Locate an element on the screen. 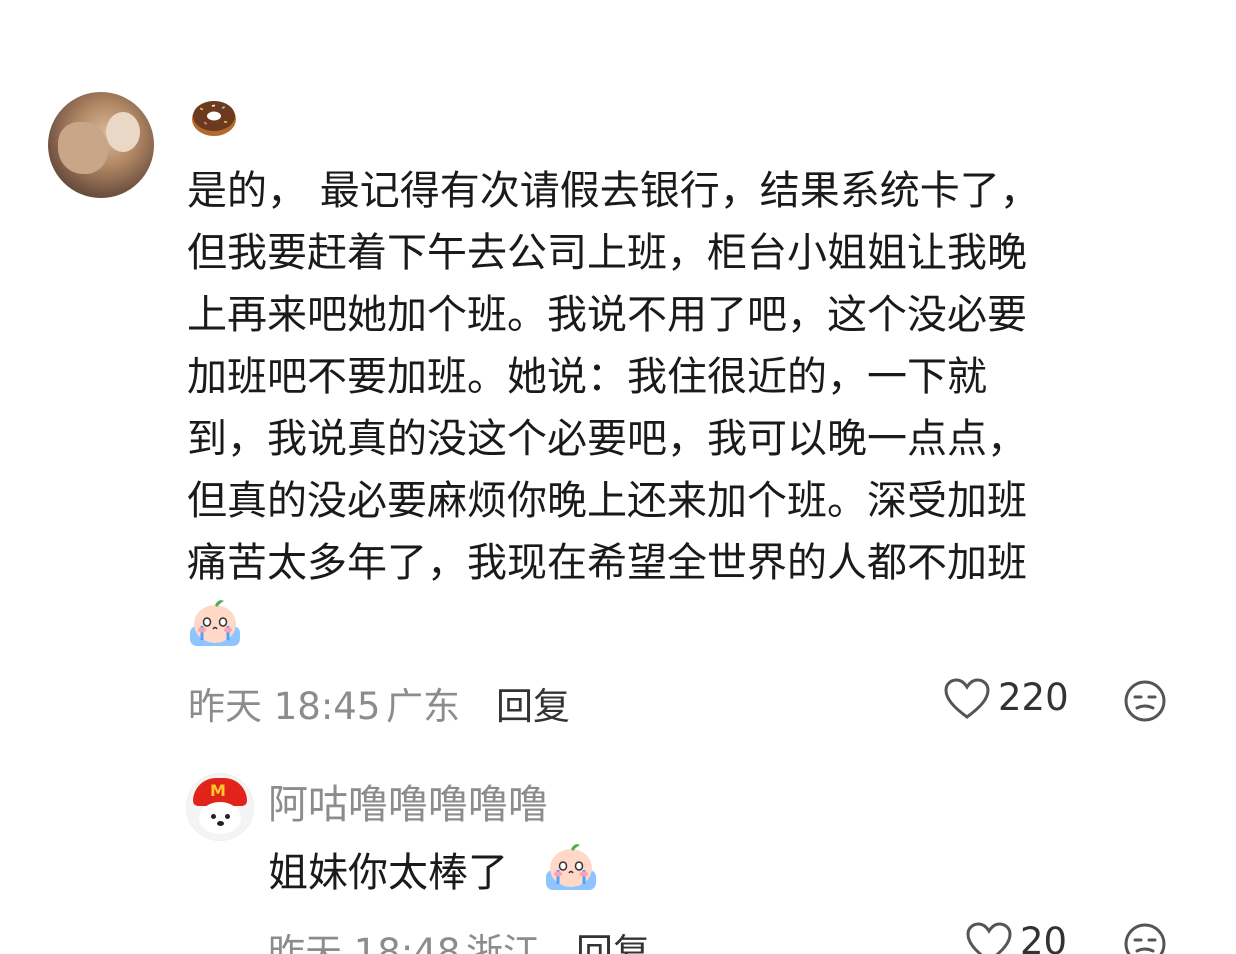  avatar-figure-face is located at coordinates (123, 132).